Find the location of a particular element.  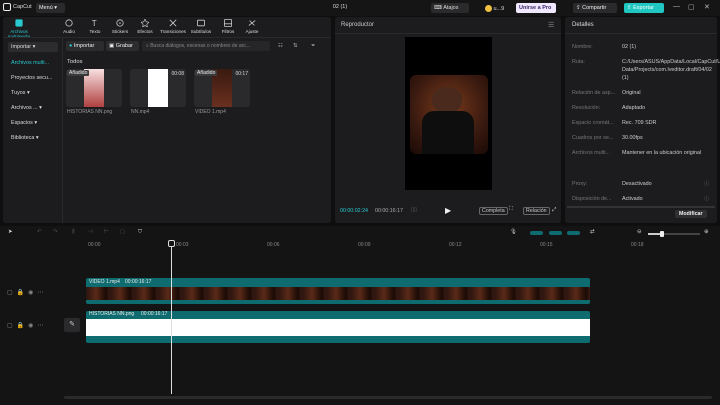

tab-text-label: Texto is located at coordinates (95, 31).